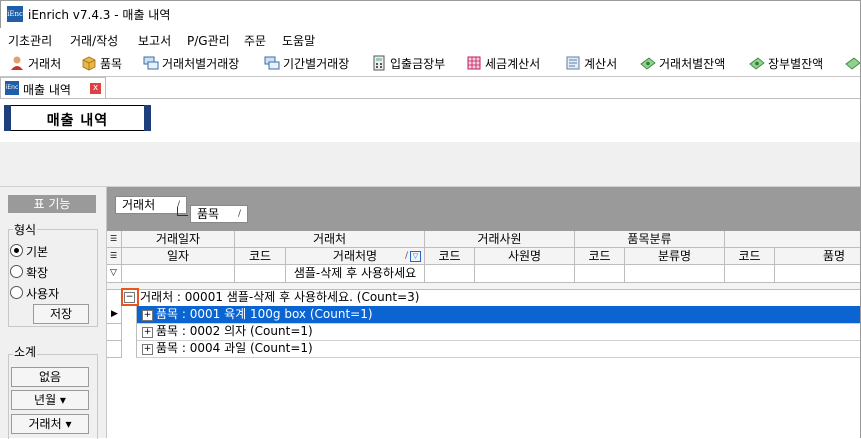 This screenshot has width=861, height=439. I want to click on group-row-item: 품목 : 0001 육계 100g box (Count=1), so click(264, 314).